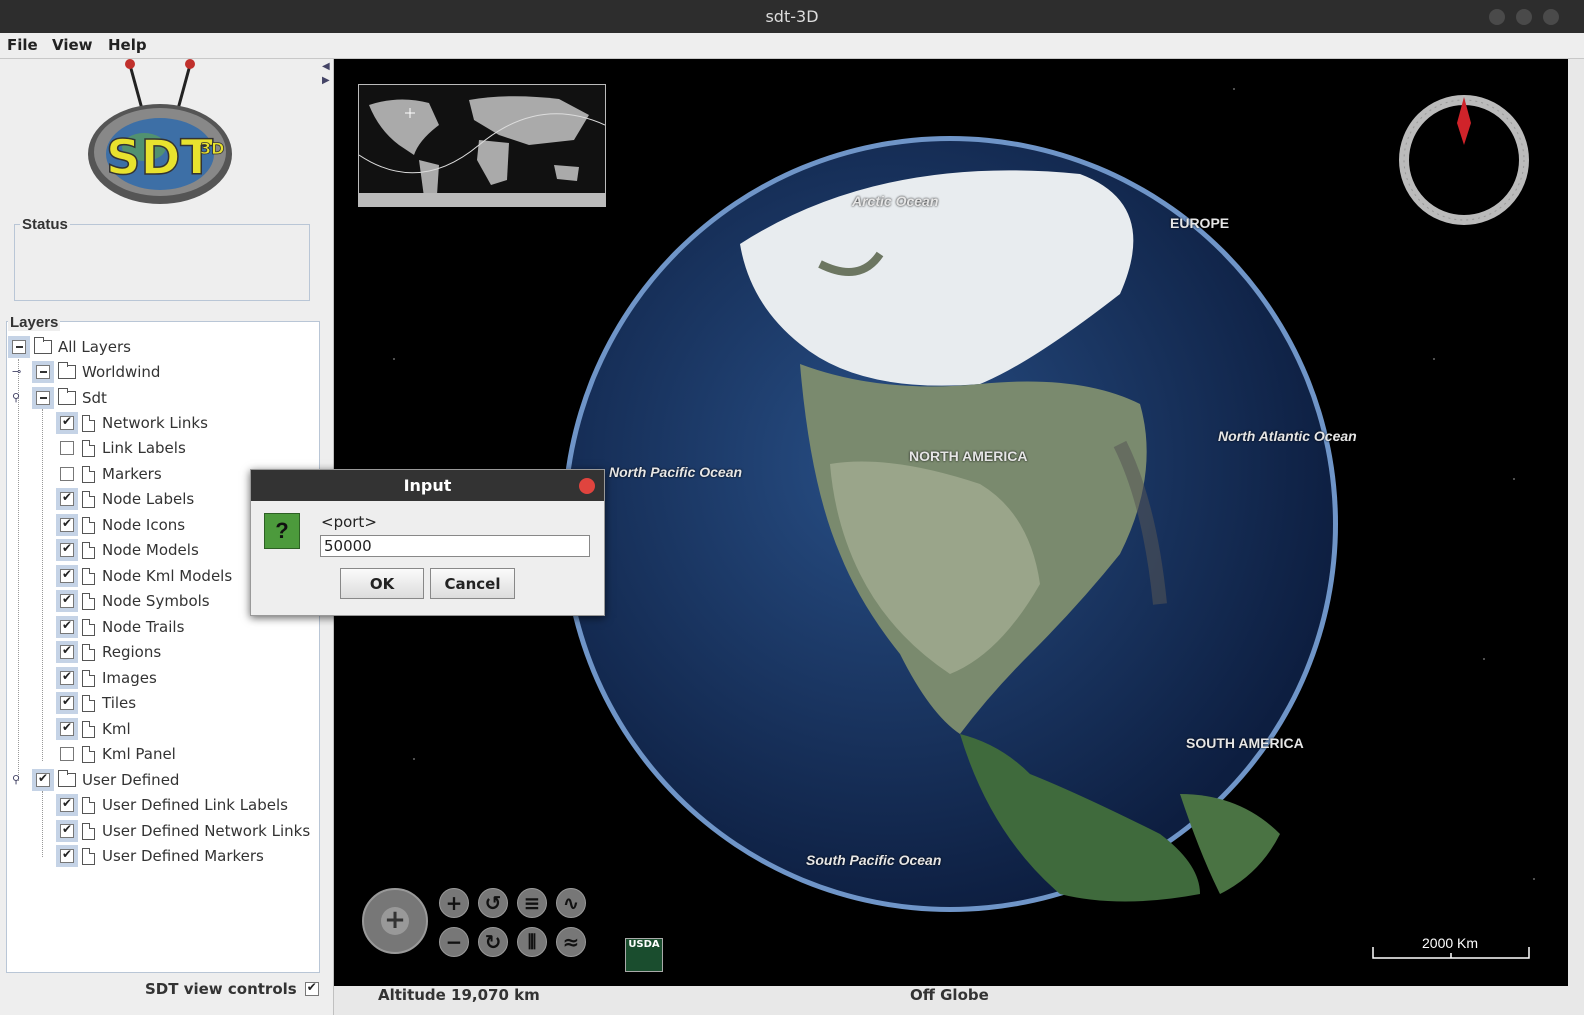  What do you see at coordinates (144, 576) in the screenshot?
I see `layer-node-kml-models: Node Kml Models` at bounding box center [144, 576].